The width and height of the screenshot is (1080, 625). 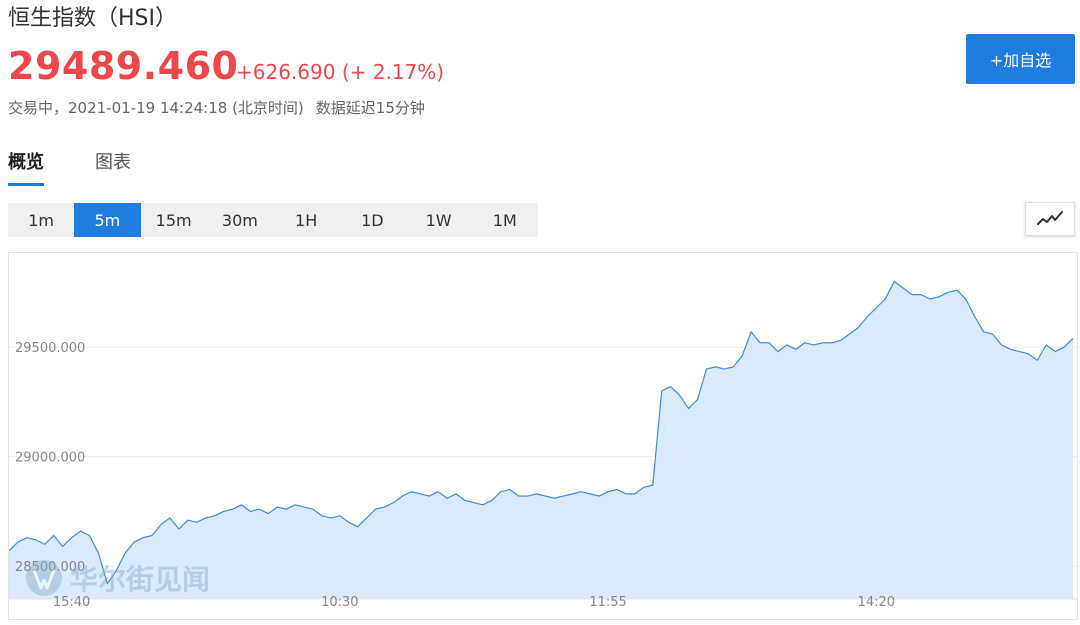 What do you see at coordinates (340, 72) in the screenshot?
I see `price-change: +626.690 (+ 2.17%)` at bounding box center [340, 72].